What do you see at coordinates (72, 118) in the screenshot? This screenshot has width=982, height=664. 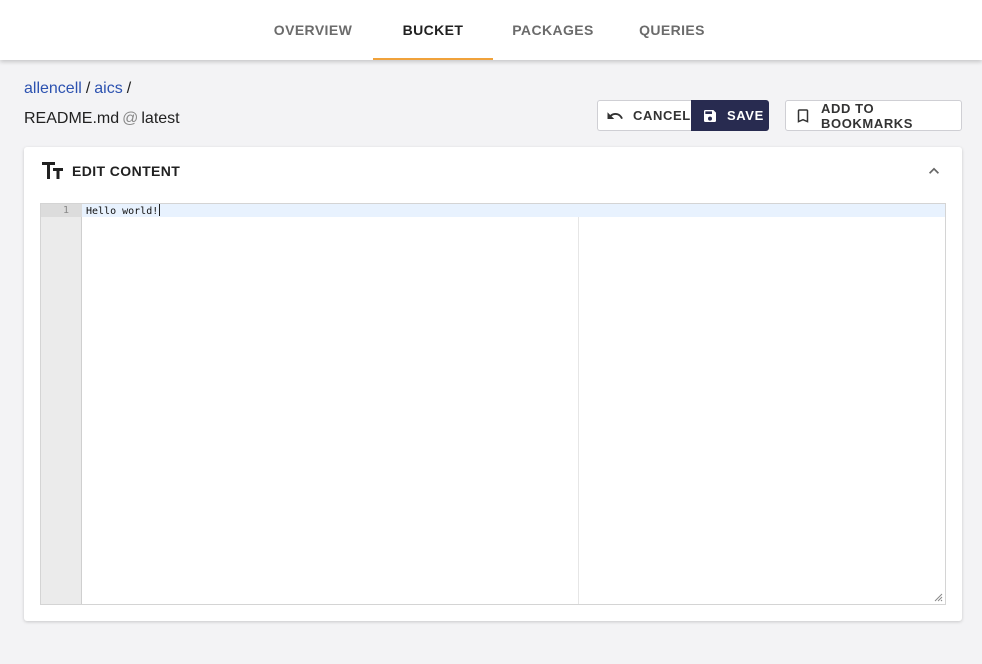 I see `file-name: README.md` at bounding box center [72, 118].